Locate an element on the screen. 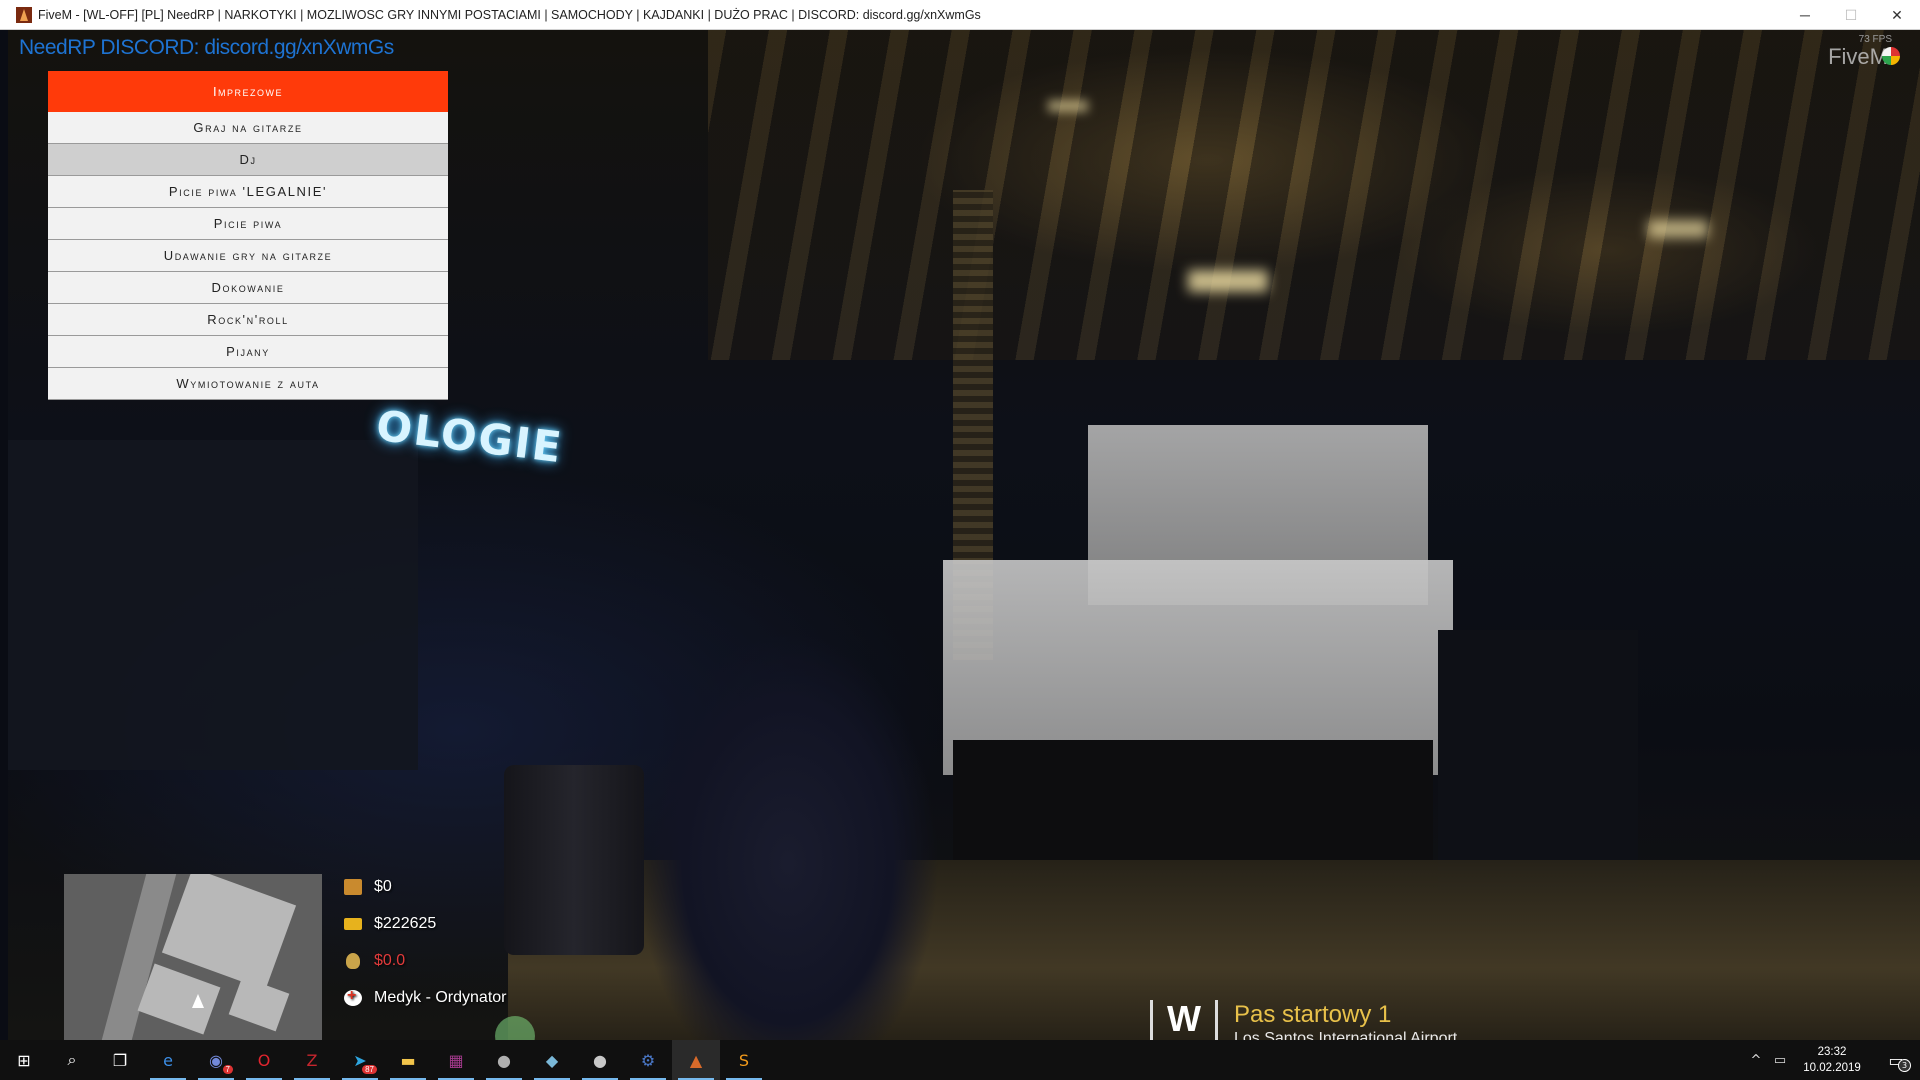 The height and width of the screenshot is (1080, 1920). server-banner: NeedRP DISCORD: discord.gg/xnXwmGs is located at coordinates (206, 47).